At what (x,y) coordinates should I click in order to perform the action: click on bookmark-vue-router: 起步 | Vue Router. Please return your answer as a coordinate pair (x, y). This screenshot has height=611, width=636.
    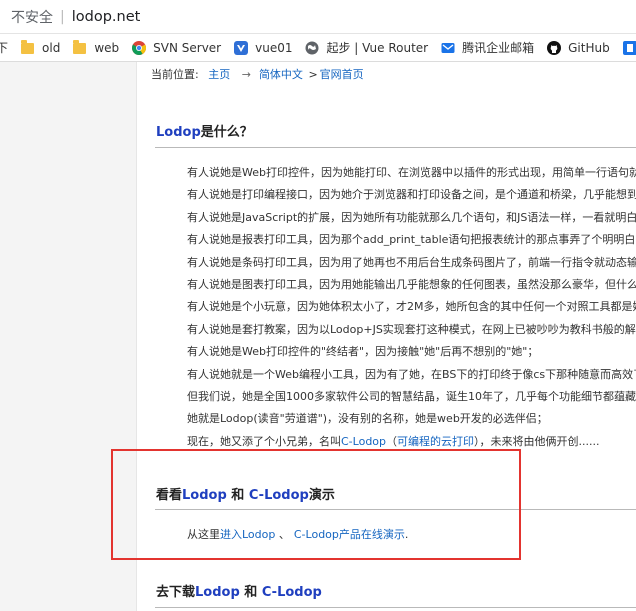
    Looking at the image, I should click on (366, 47).